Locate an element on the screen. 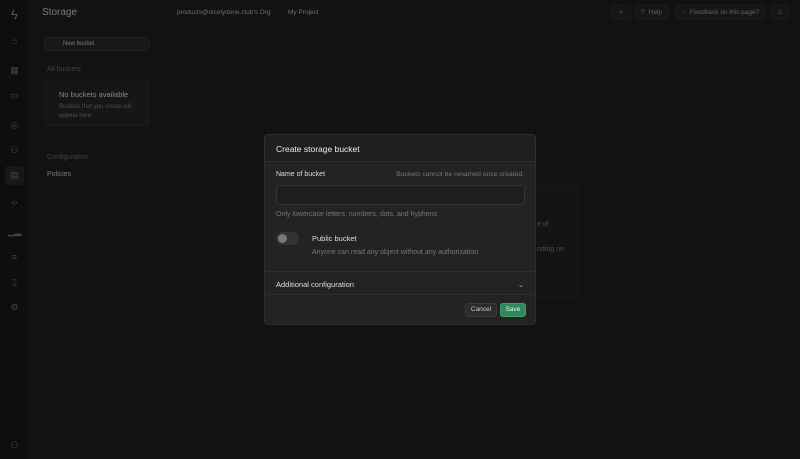 The image size is (800, 459). cancel-button: Cancel is located at coordinates (481, 310).